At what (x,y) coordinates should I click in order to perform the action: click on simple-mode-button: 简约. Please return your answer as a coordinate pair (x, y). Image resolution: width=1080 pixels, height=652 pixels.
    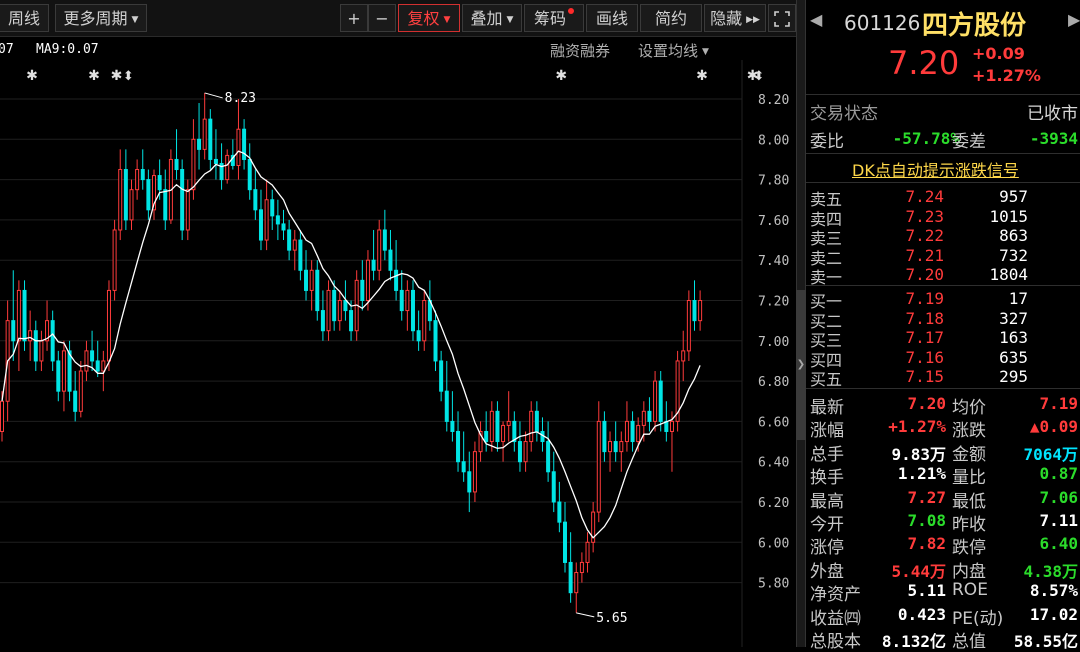
    Looking at the image, I should click on (671, 18).